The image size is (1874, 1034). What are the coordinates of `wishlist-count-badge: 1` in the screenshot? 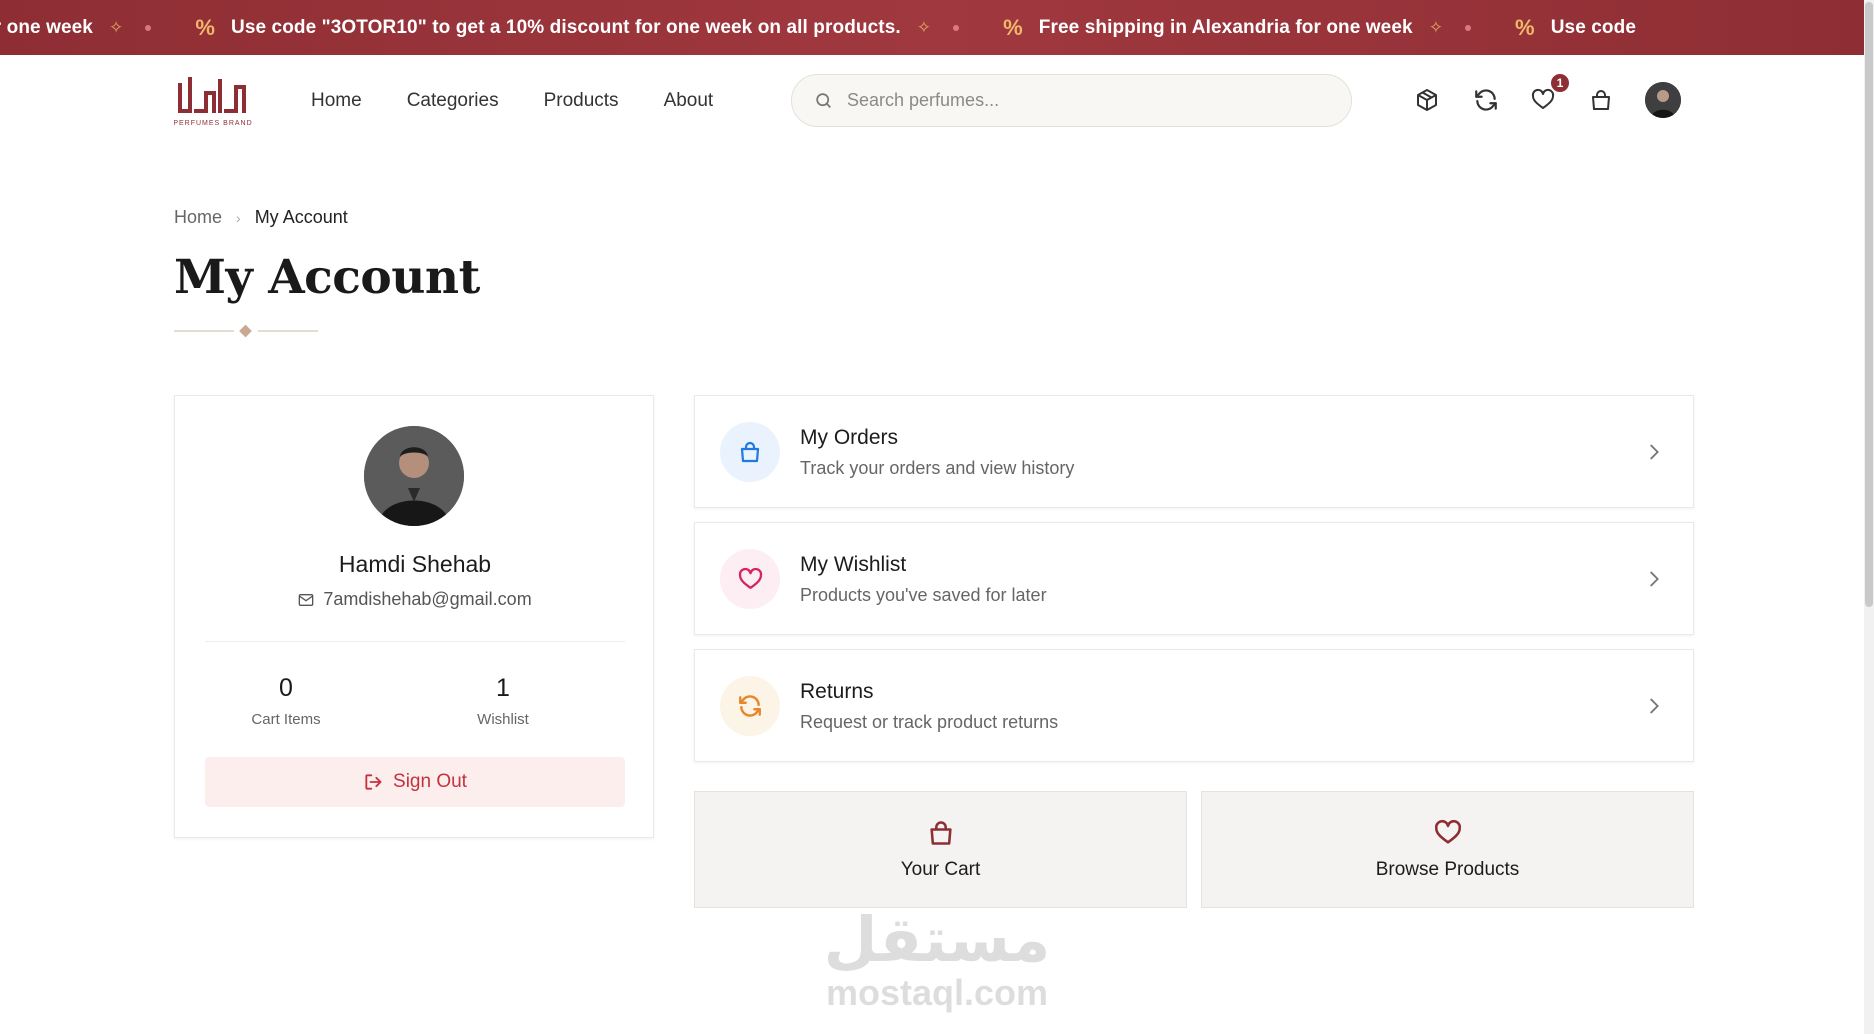 It's located at (1560, 83).